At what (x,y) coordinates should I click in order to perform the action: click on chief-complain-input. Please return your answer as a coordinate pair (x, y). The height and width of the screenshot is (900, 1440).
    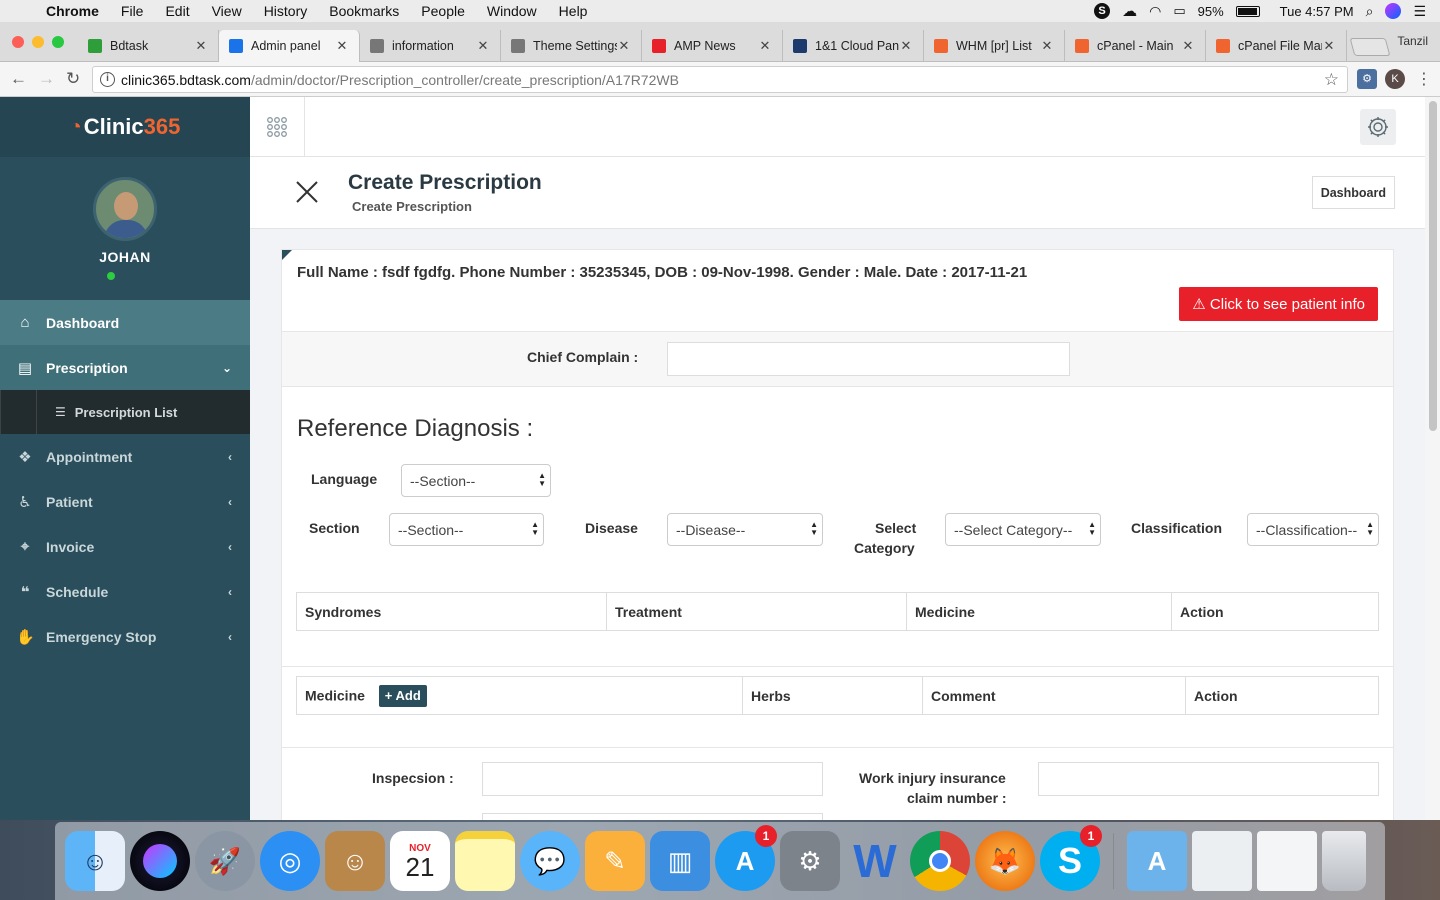
    Looking at the image, I should click on (868, 359).